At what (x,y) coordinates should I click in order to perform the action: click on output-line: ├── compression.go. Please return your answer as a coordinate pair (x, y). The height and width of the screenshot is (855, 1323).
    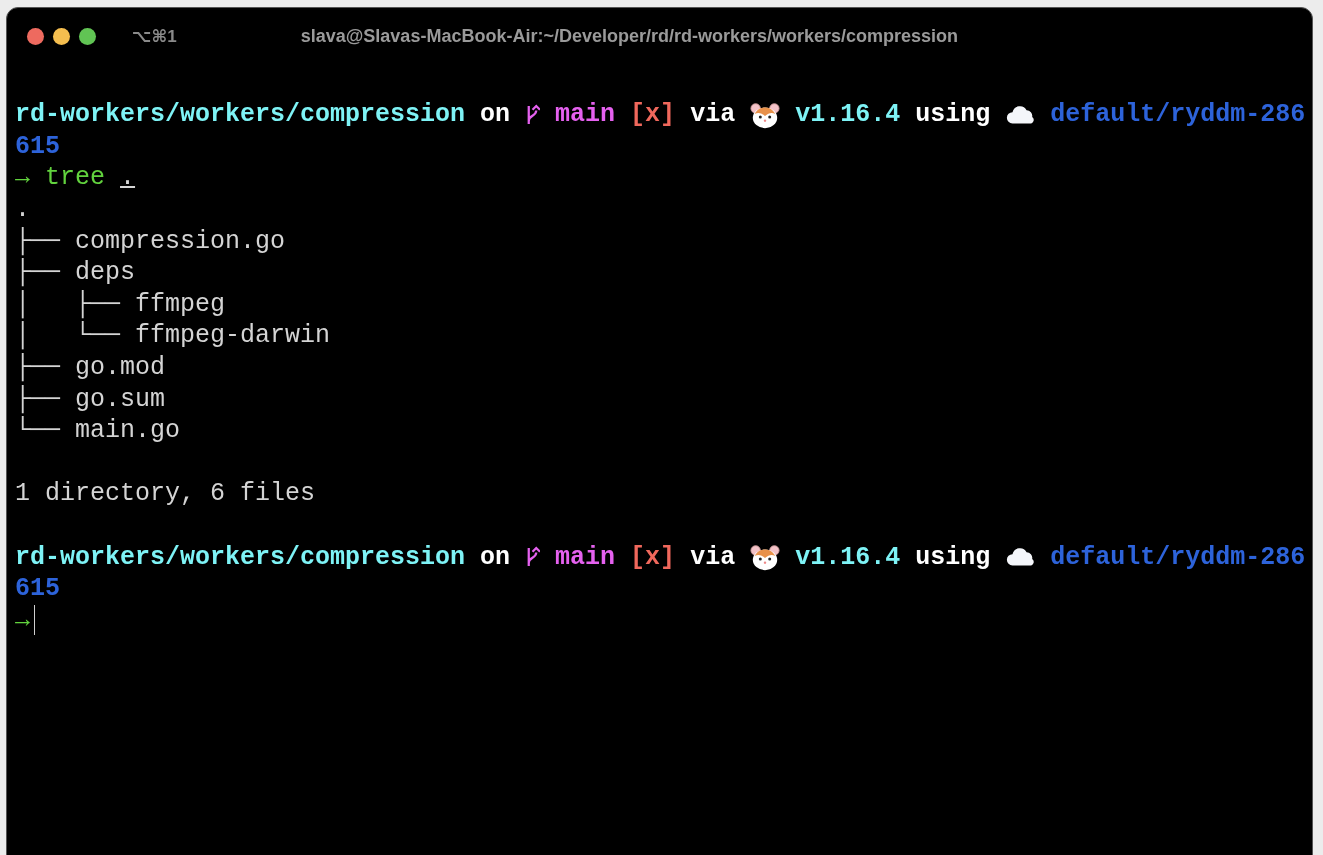
    Looking at the image, I should click on (150, 241).